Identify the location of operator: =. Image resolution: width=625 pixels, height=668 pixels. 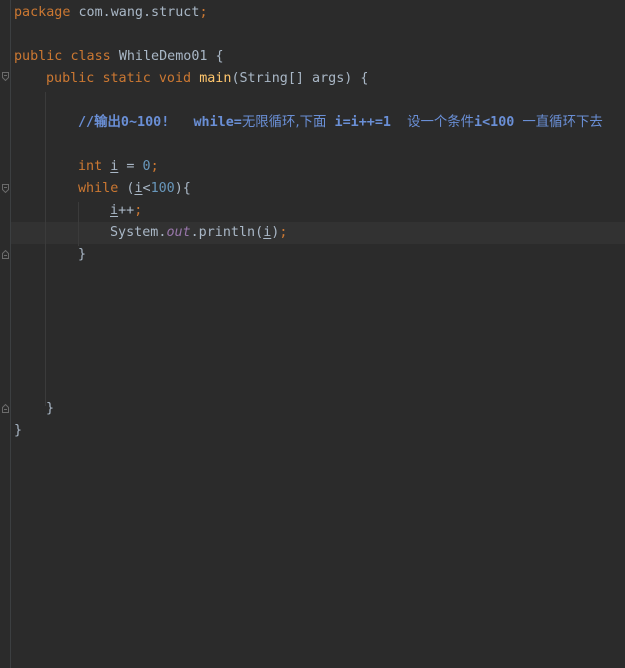
(130, 166).